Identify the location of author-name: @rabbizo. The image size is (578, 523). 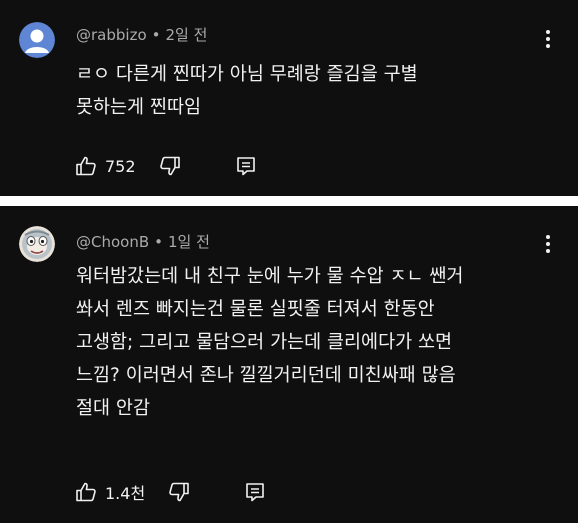
(111, 35).